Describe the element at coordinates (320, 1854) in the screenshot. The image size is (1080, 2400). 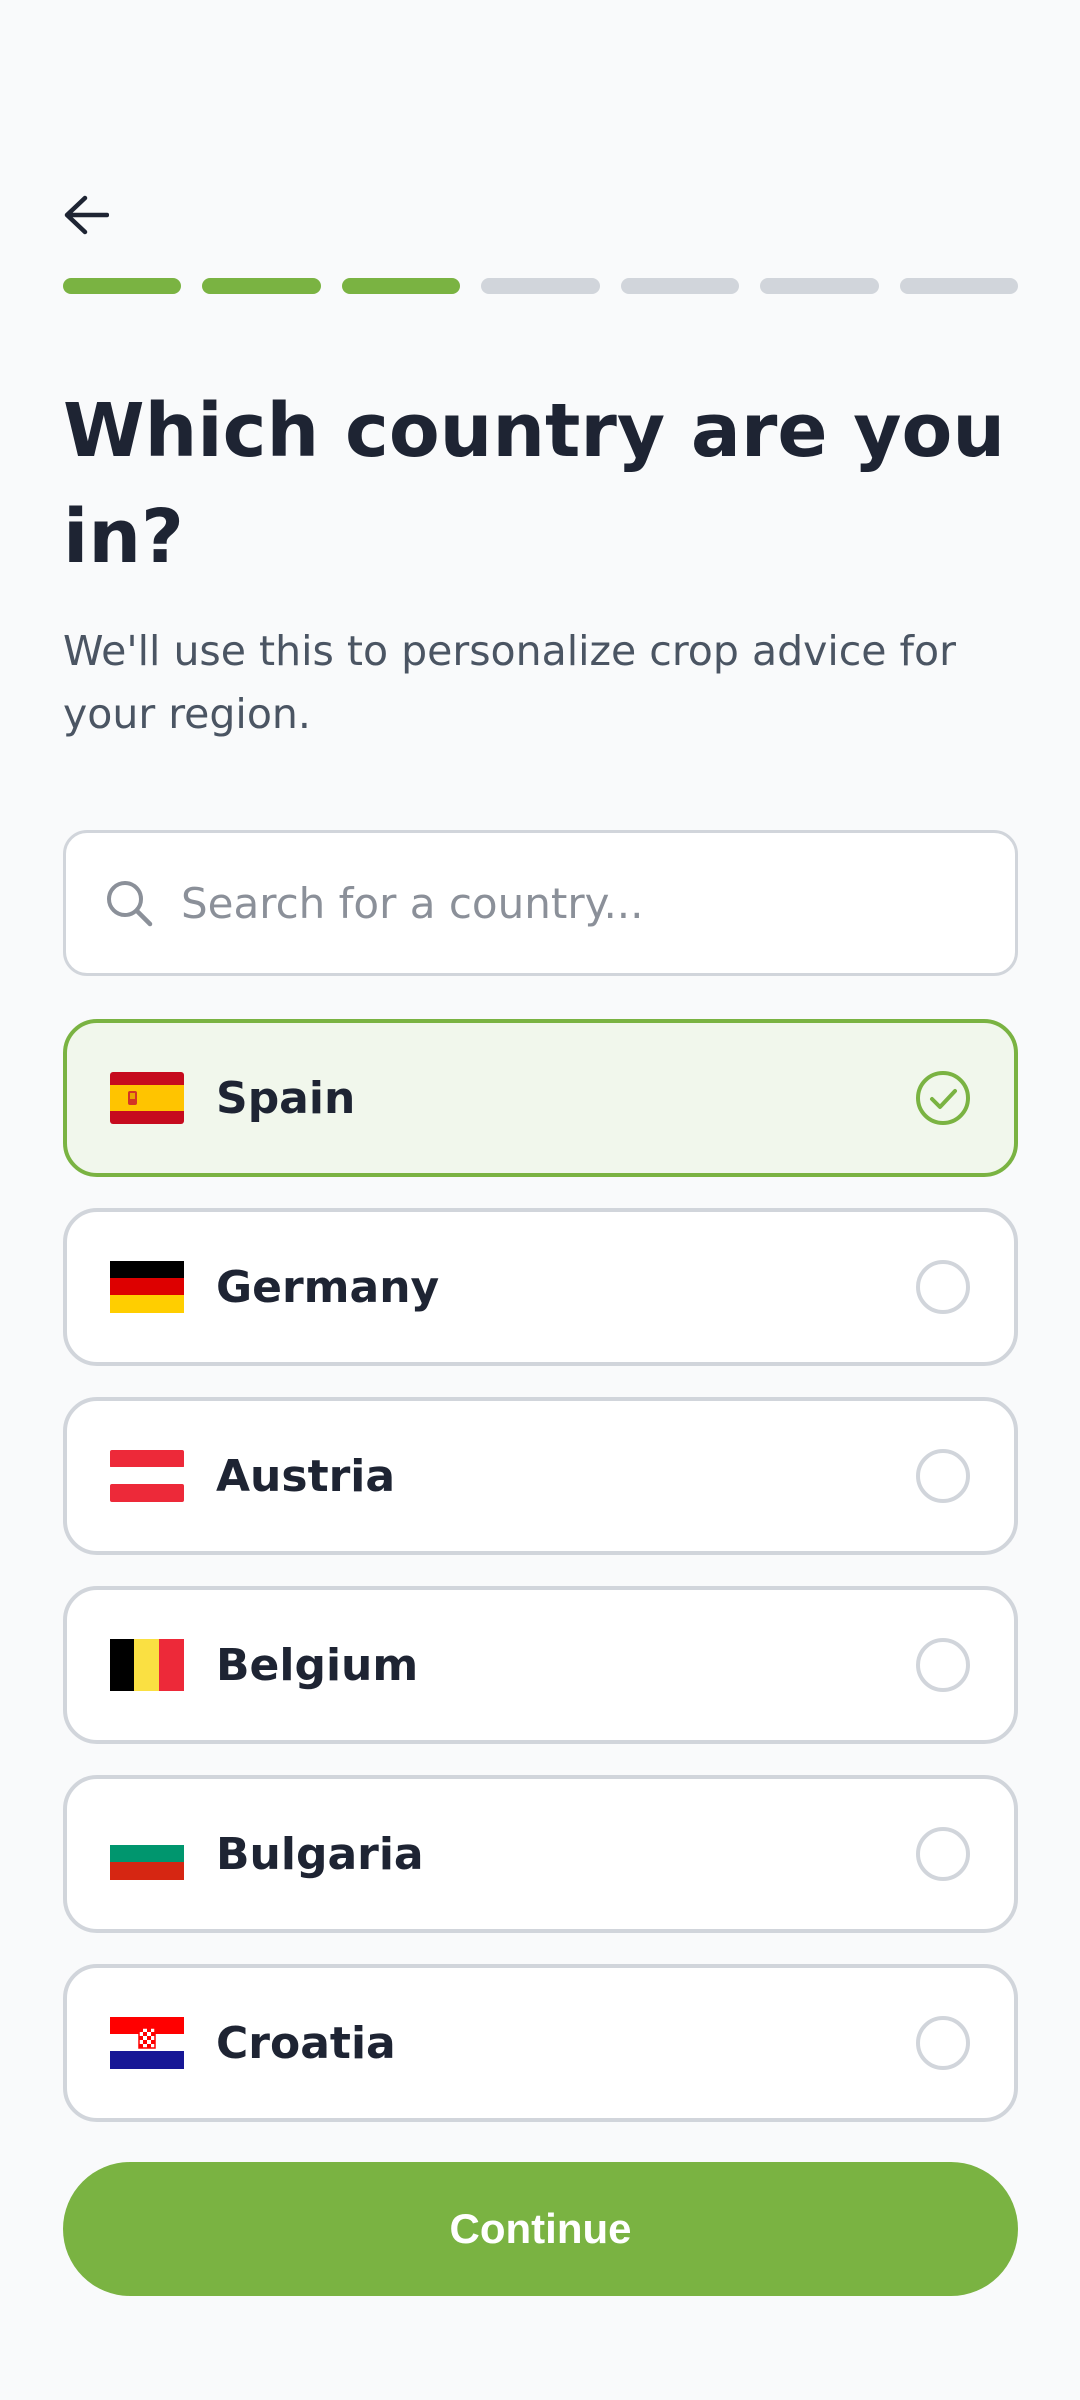
I see `country-label: Bulgaria` at that location.